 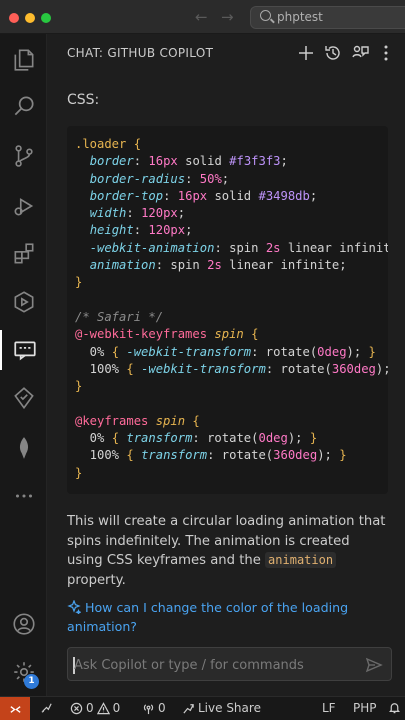 I want to click on warning-icon, so click(x=103, y=707).